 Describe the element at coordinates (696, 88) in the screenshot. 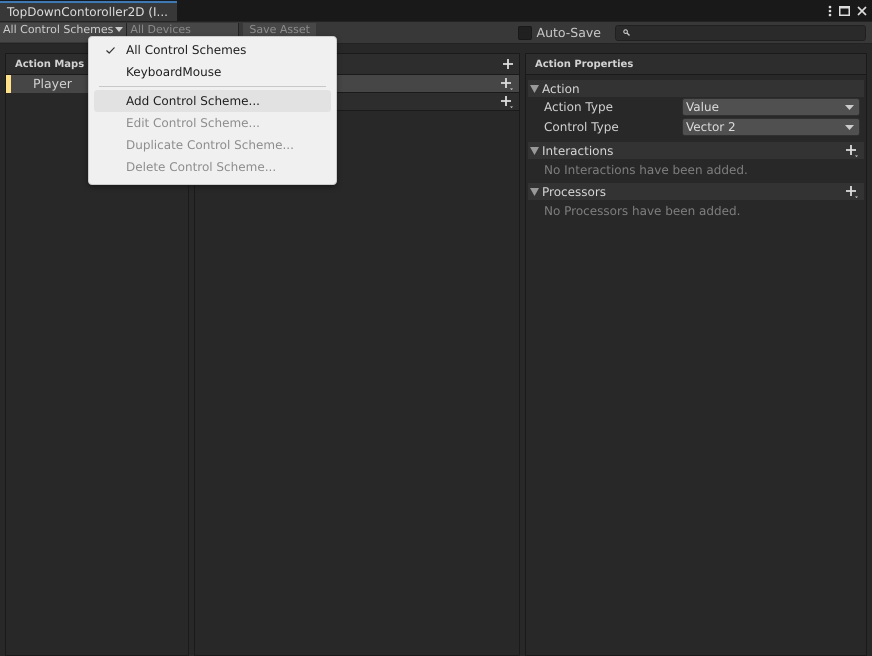

I see `section-header: Action` at that location.